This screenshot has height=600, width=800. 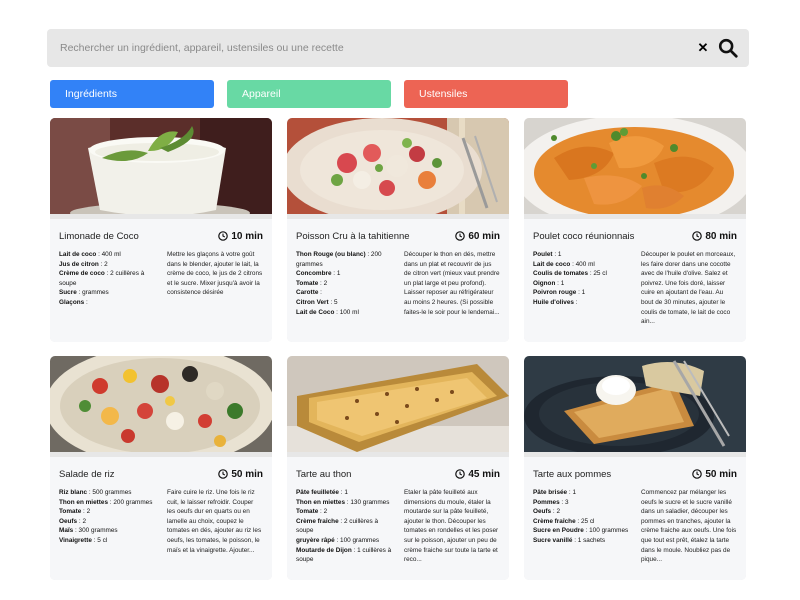 I want to click on ingredient-item: Pâte brisée : 1, so click(x=554, y=492).